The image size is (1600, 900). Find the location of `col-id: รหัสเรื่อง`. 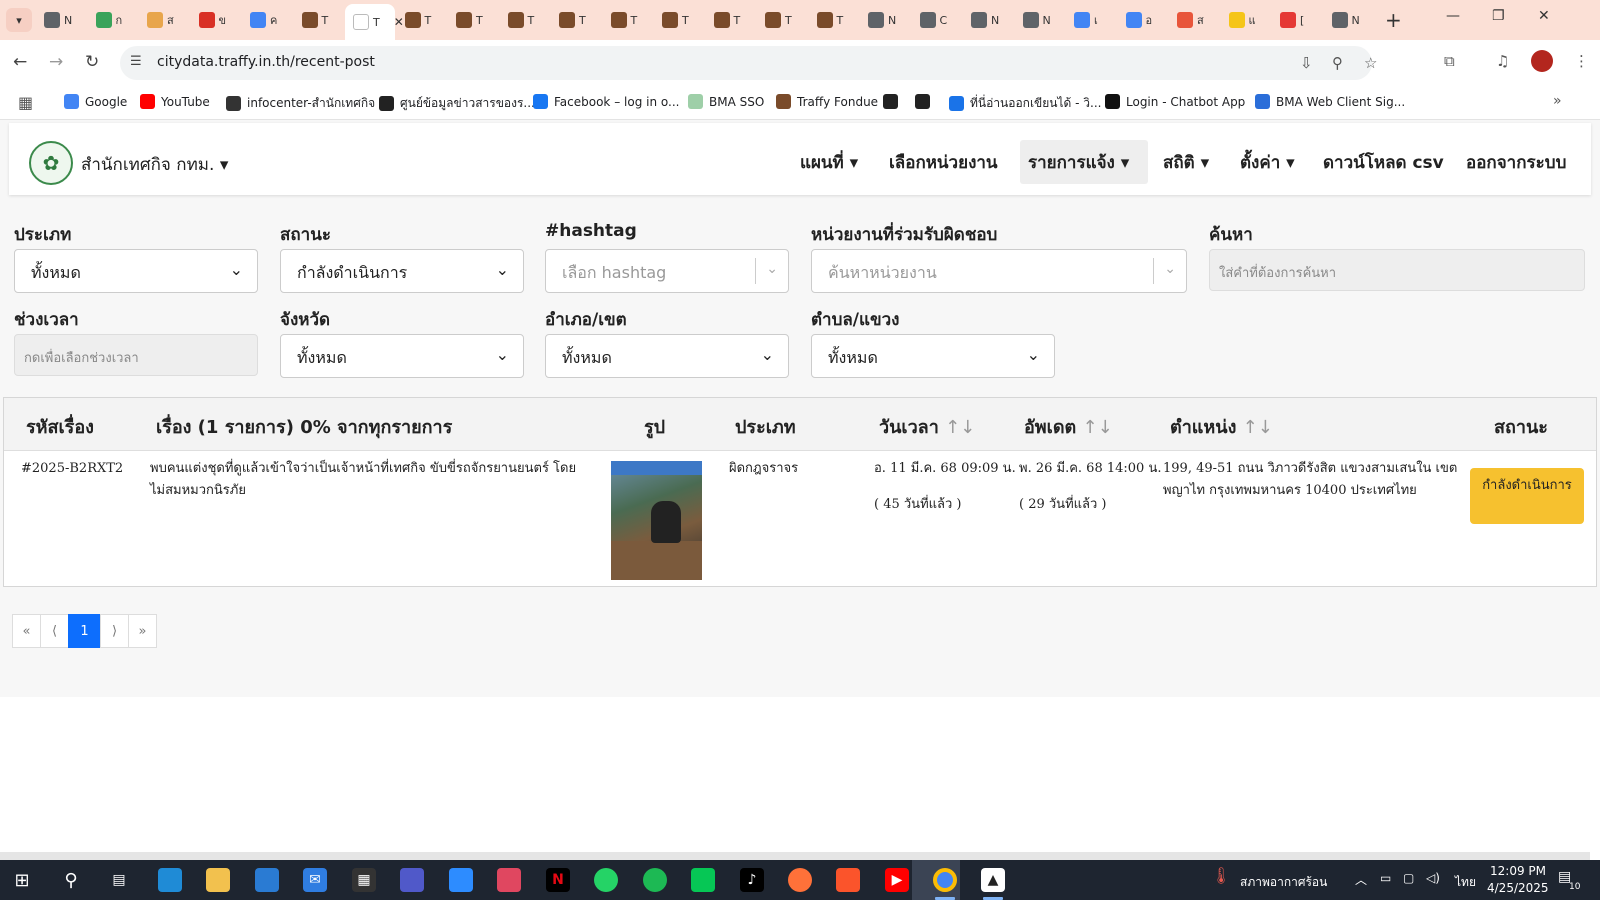

col-id: รหัสเรื่อง is located at coordinates (60, 426).